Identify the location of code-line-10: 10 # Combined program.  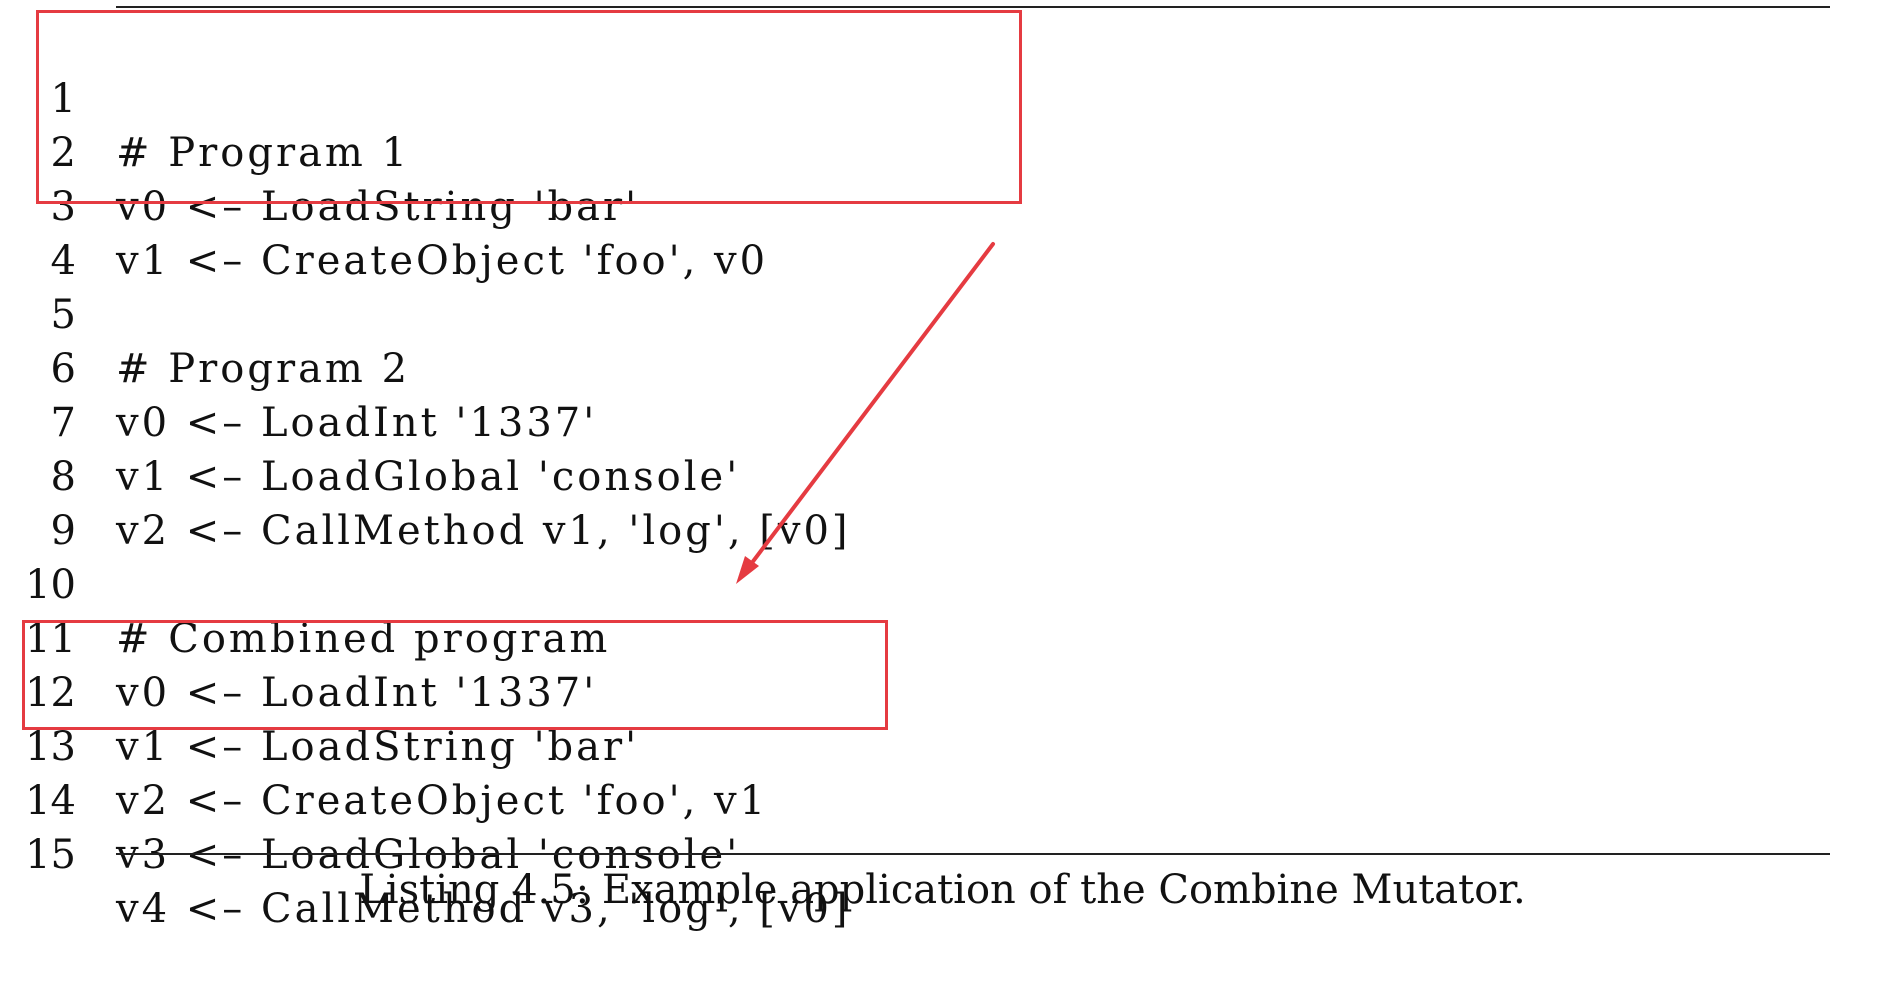
(303, 583).